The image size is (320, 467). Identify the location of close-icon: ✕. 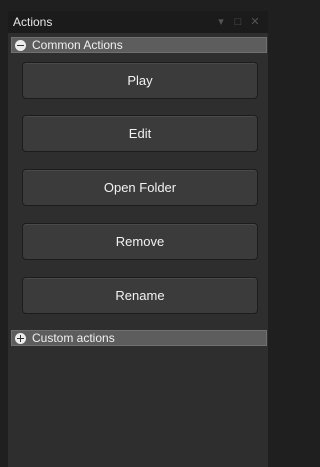
(255, 21).